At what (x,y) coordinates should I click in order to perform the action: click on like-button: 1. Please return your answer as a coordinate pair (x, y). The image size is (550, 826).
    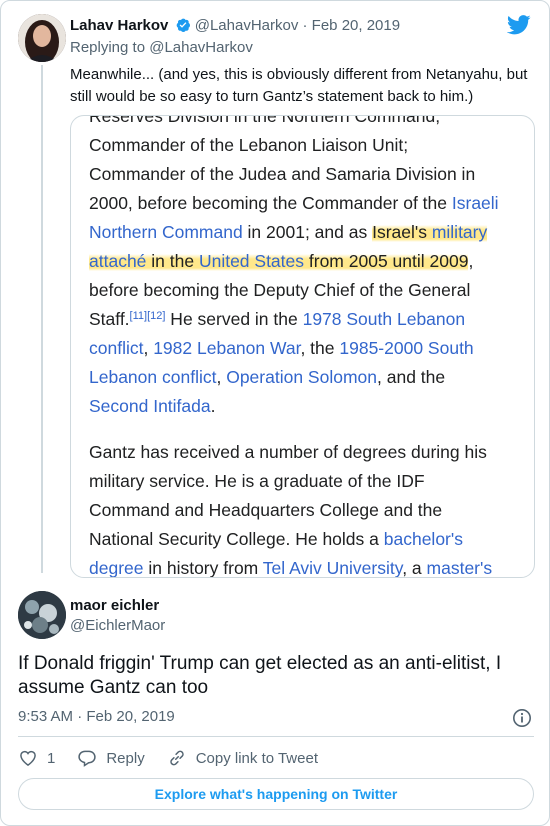
    Looking at the image, I should click on (36, 758).